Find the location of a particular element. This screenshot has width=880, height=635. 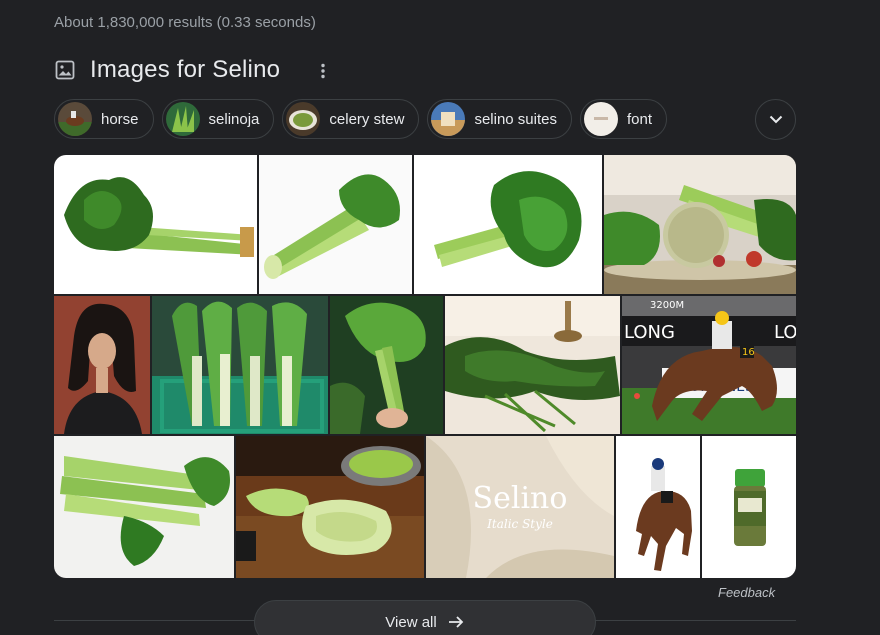

chip-font: font is located at coordinates (623, 119).